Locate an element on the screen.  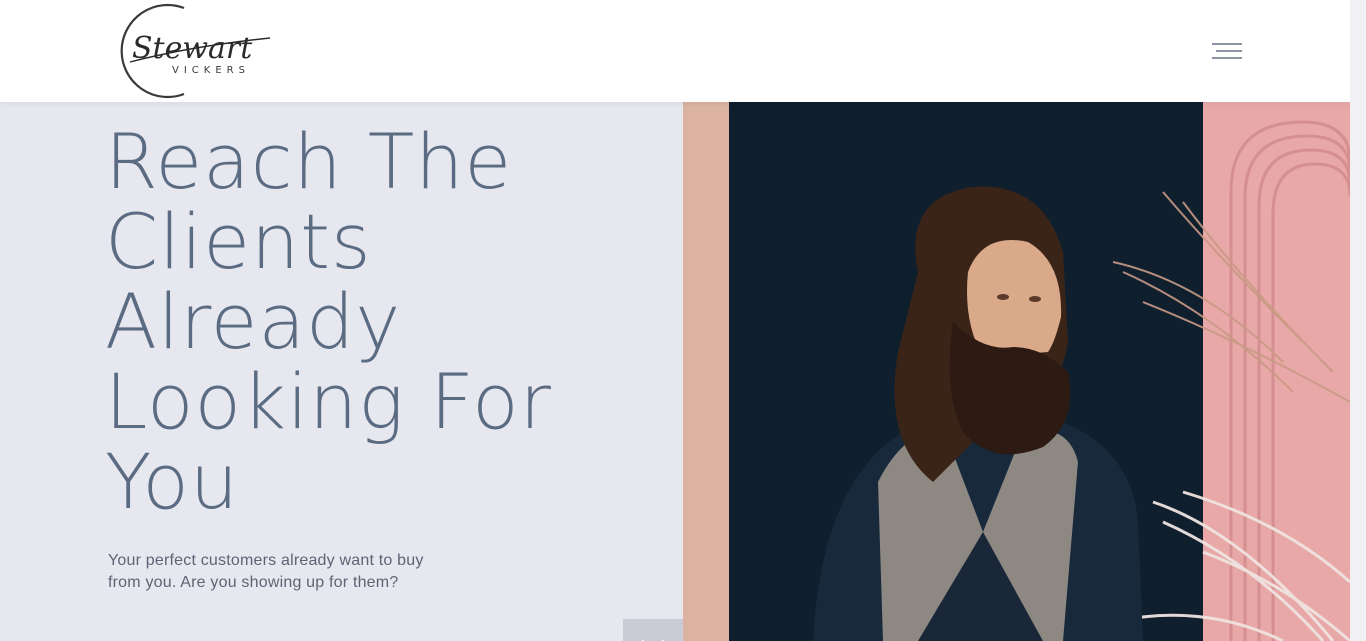
scroll-down-button is located at coordinates (653, 630).